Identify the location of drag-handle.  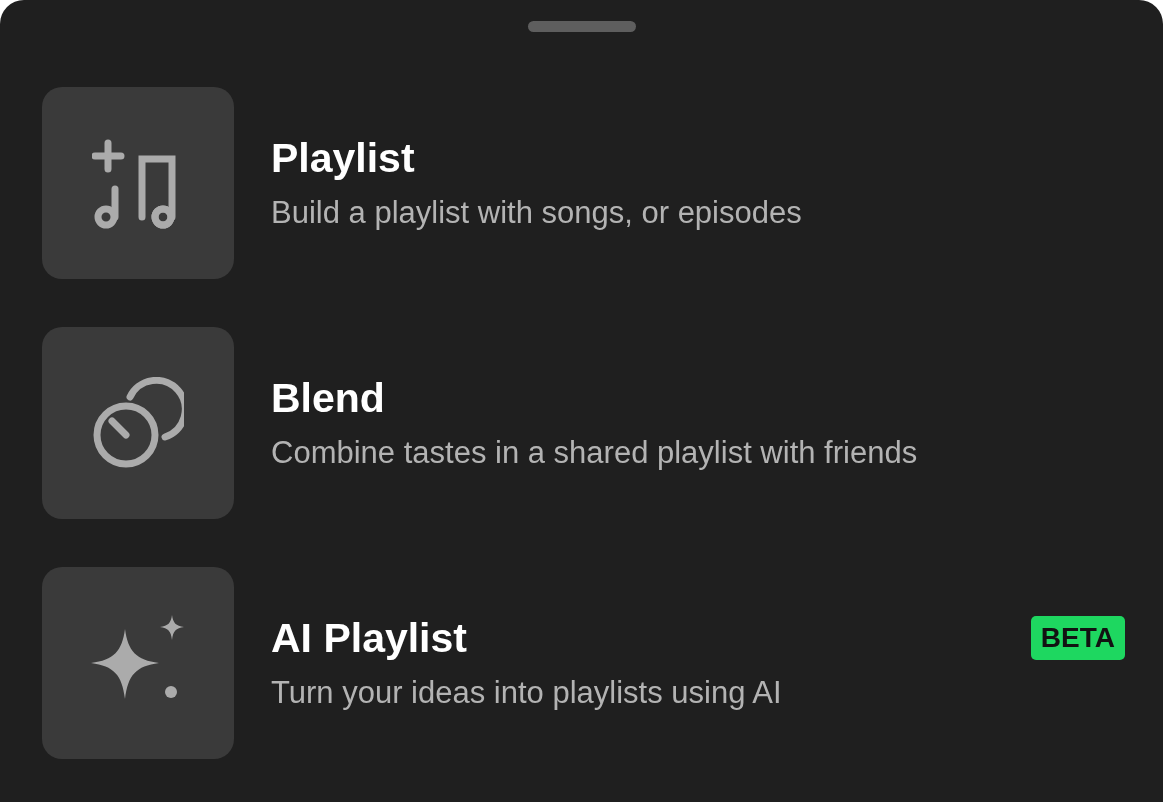
(581, 26).